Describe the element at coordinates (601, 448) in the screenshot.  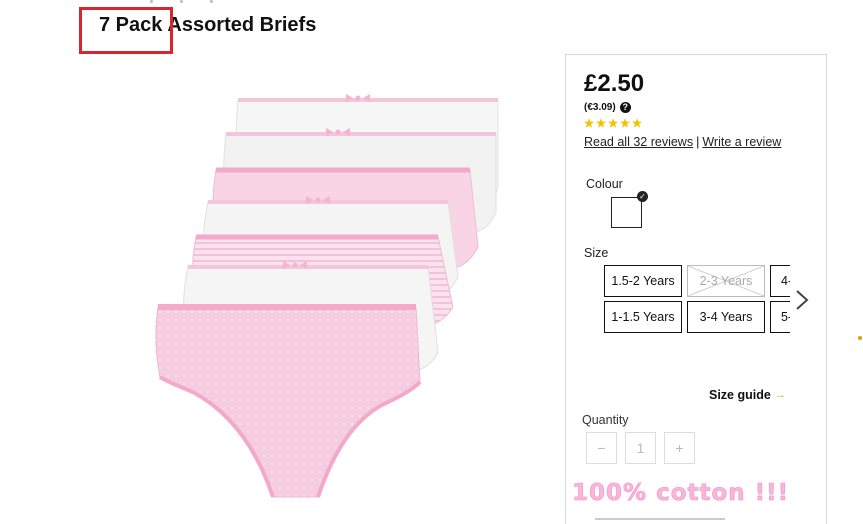
I see `quantity-decrease-button: −` at that location.